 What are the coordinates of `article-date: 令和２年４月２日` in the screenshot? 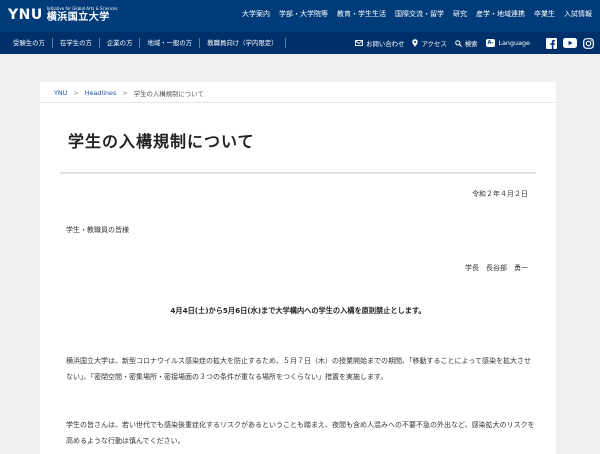 It's located at (500, 194).